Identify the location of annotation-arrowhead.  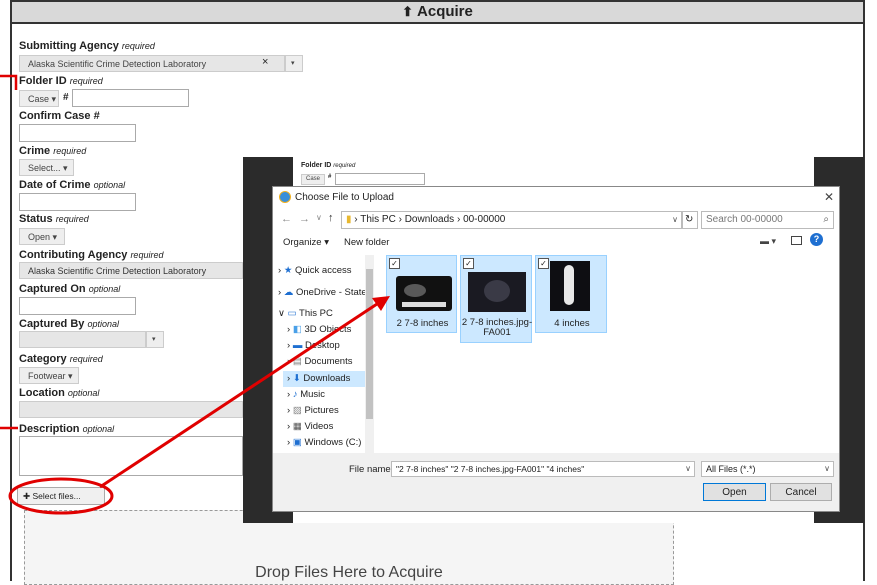
(381, 303).